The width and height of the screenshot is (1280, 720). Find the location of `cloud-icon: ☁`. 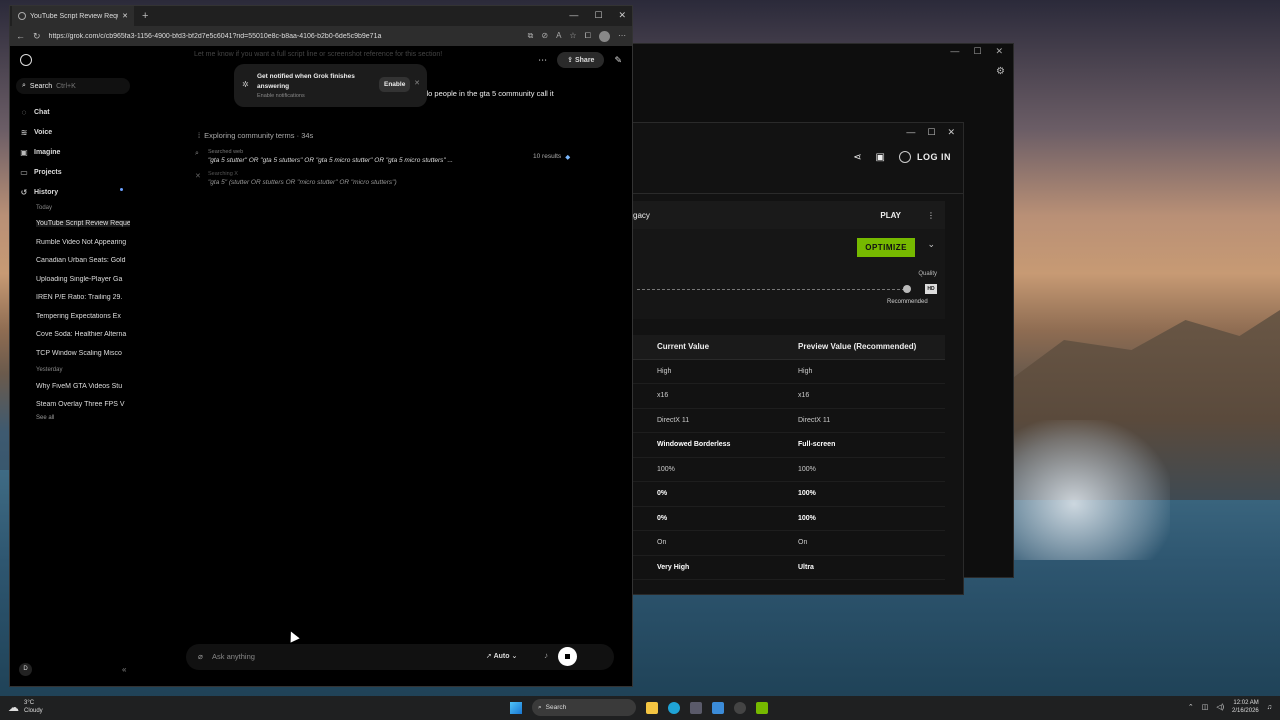

cloud-icon: ☁ is located at coordinates (13, 707).